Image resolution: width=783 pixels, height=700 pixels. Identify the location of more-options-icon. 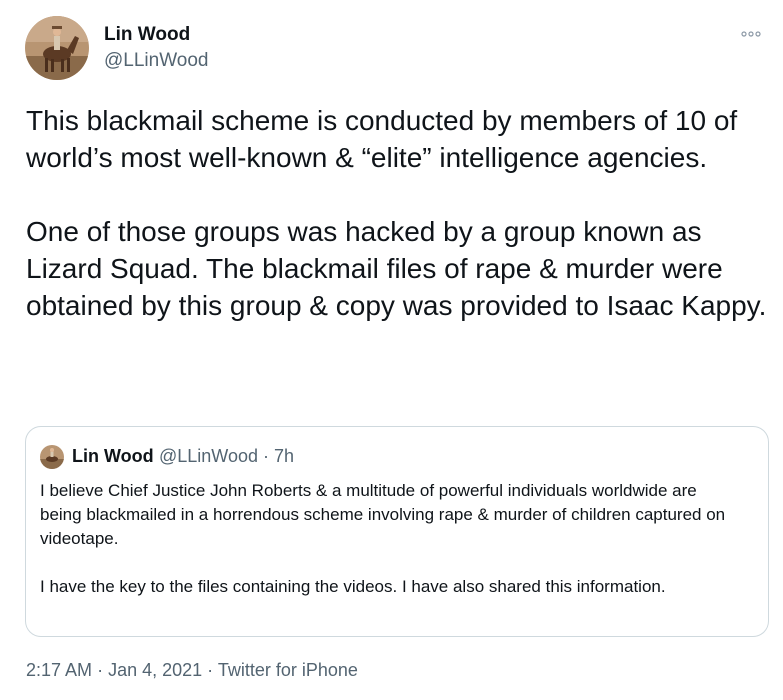
(751, 34).